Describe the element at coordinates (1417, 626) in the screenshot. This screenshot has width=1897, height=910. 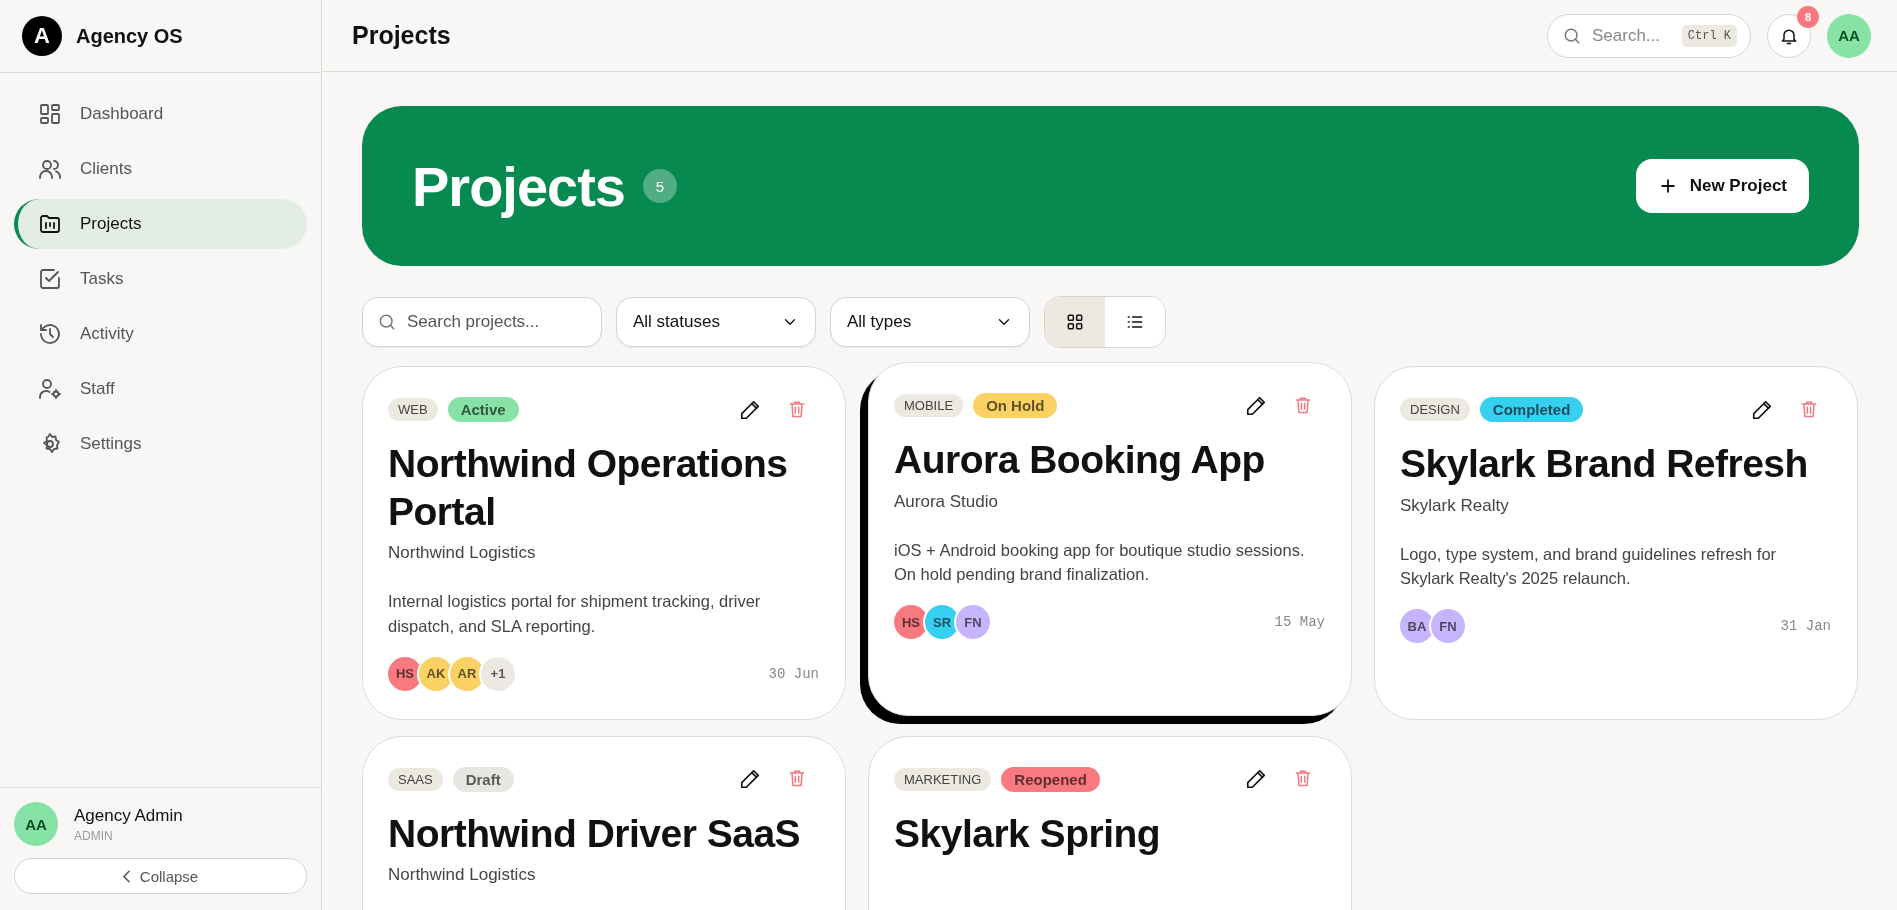
I see `member-avatar: BA` at that location.